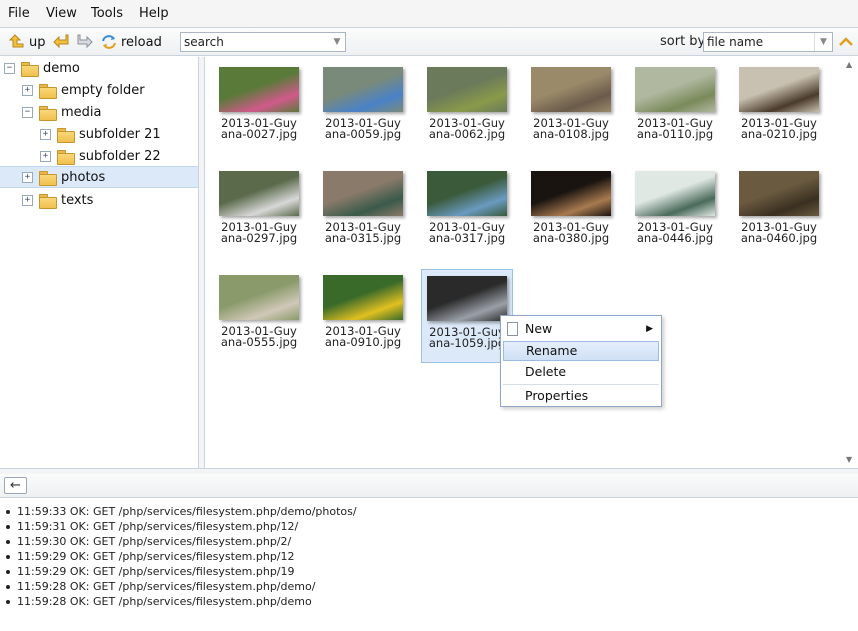  Describe the element at coordinates (37, 42) in the screenshot. I see `up-label: up` at that location.